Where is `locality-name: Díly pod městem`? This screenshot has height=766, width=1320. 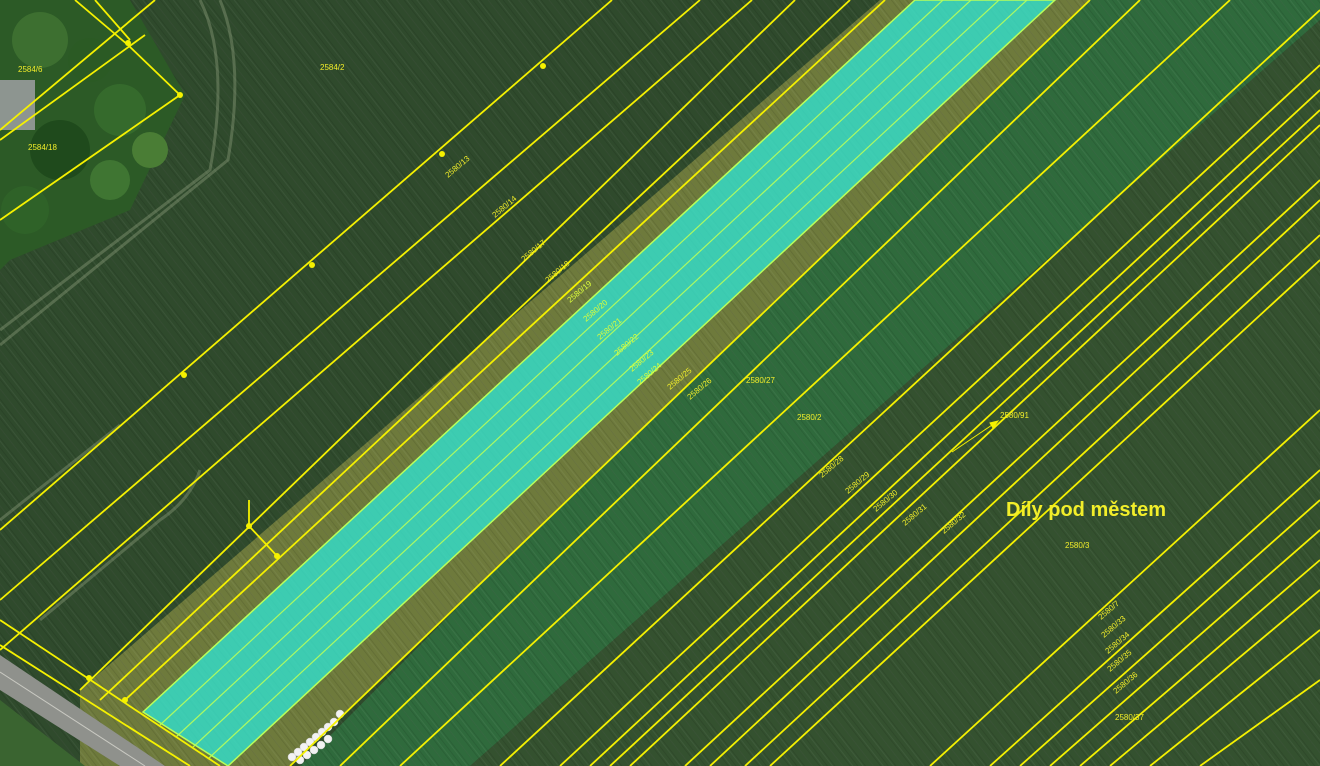 locality-name: Díly pod městem is located at coordinates (1086, 510).